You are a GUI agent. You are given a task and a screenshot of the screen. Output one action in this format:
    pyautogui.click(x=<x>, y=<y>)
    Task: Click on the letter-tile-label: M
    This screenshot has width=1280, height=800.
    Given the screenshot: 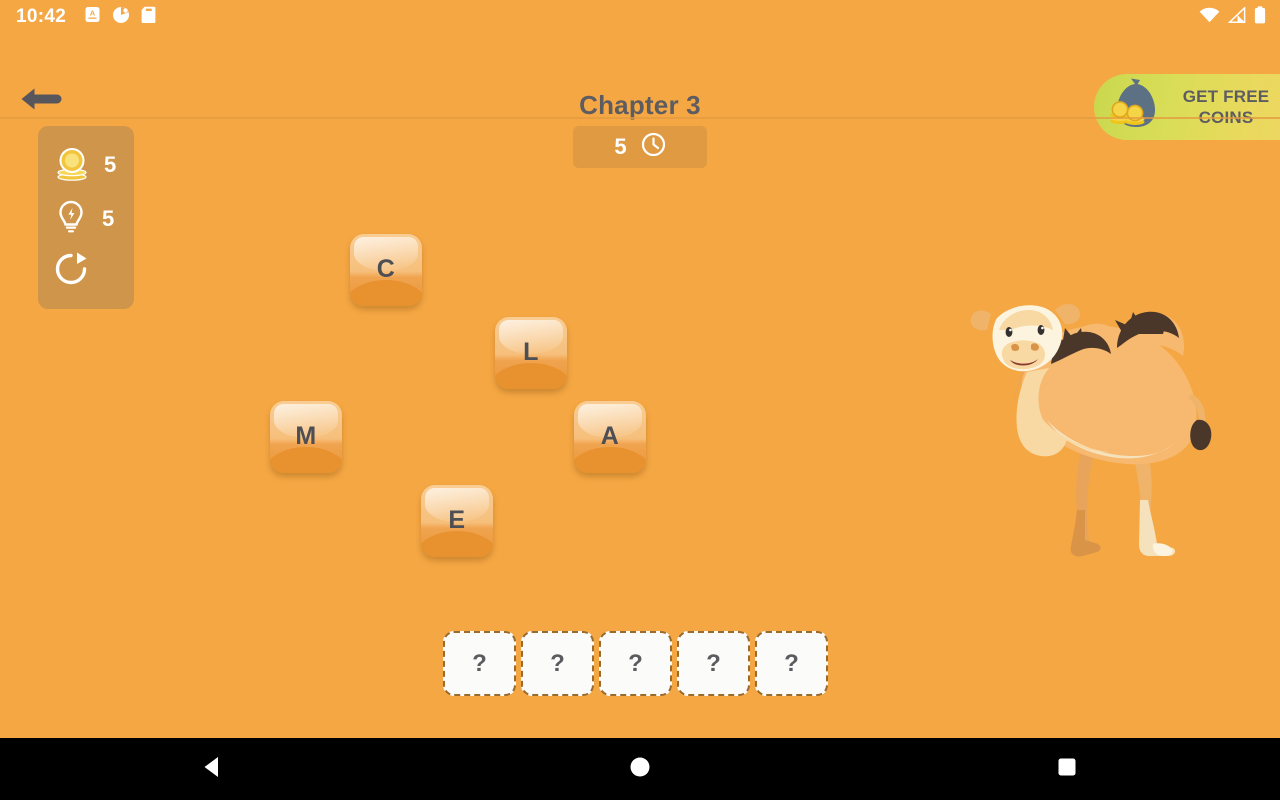 What is the action you would take?
    pyautogui.click(x=306, y=435)
    